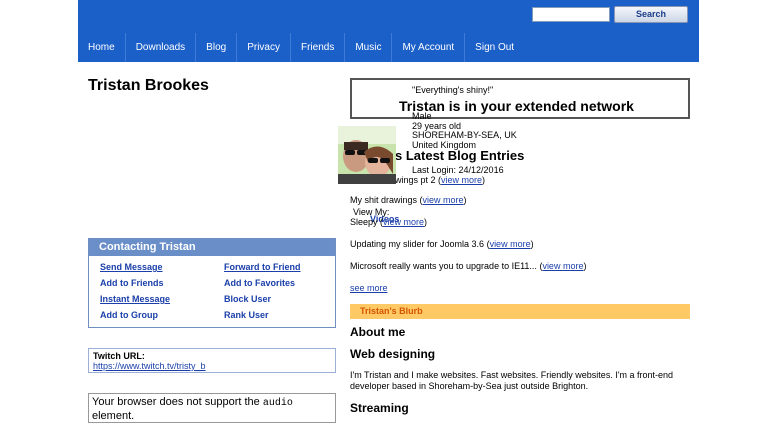  I want to click on add-to-group-link: Add to Group, so click(162, 315).